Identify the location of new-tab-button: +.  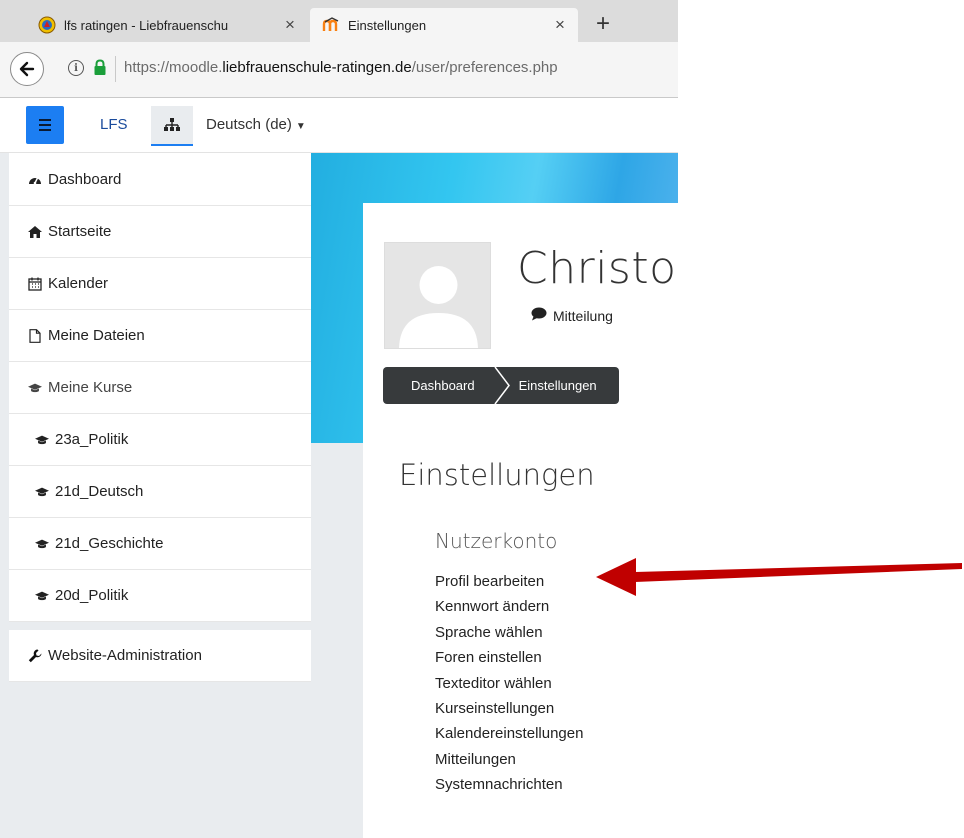
(603, 24).